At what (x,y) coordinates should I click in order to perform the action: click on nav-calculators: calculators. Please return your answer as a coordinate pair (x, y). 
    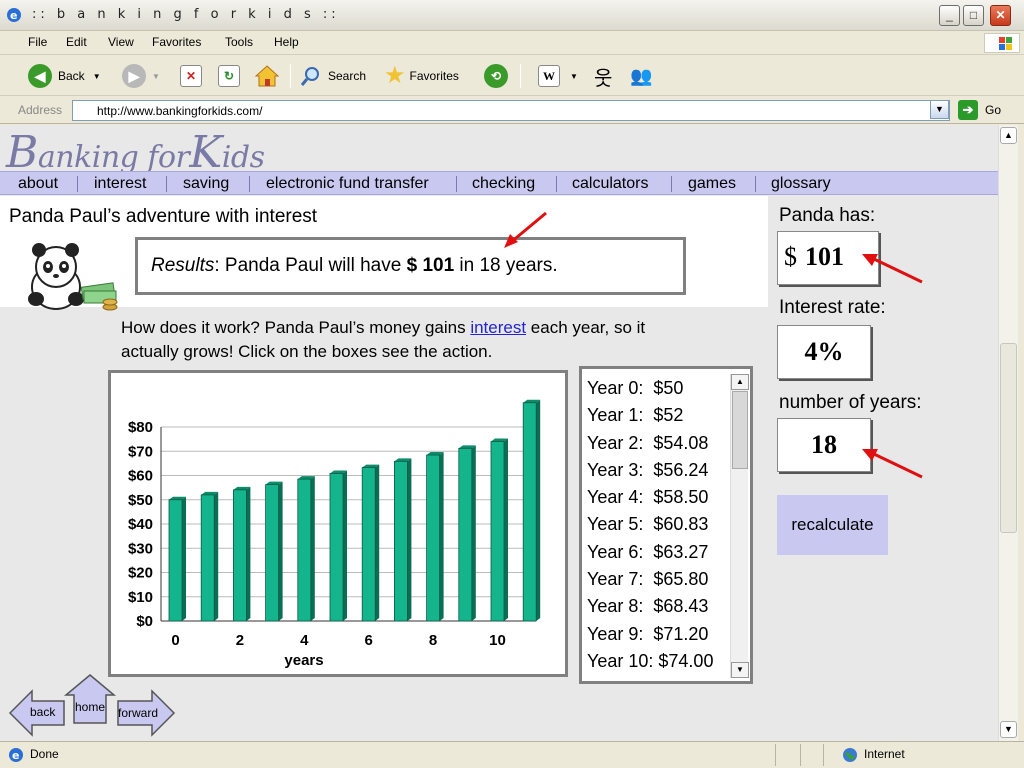
    Looking at the image, I should click on (610, 184).